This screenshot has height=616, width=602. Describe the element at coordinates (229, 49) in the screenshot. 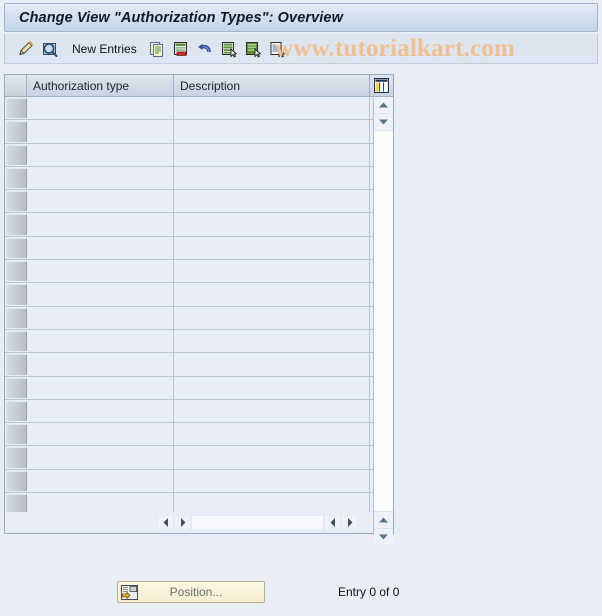

I see `select-all-icon` at that location.